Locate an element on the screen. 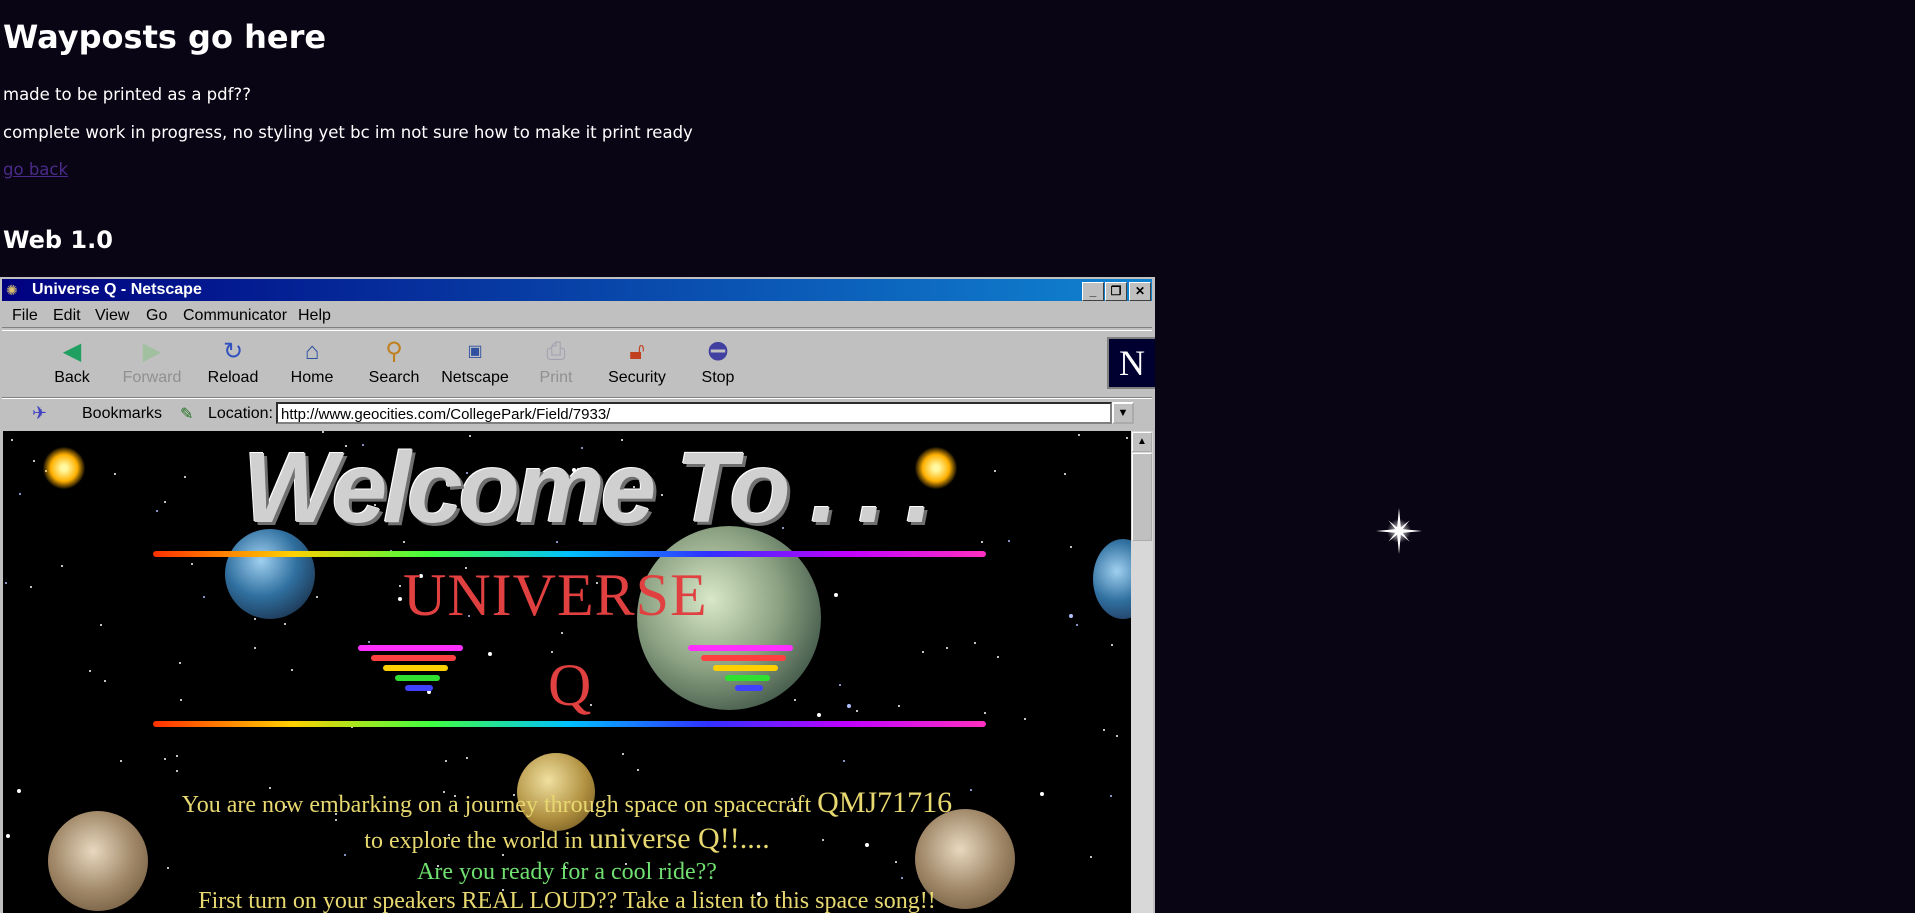 This screenshot has width=1915, height=913. search-button: ⚲ Search is located at coordinates (394, 362).